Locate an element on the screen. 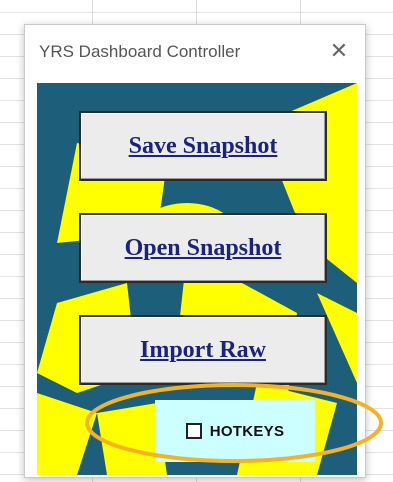 The height and width of the screenshot is (482, 393). window-title: YRS Dashboard Controller is located at coordinates (140, 51).